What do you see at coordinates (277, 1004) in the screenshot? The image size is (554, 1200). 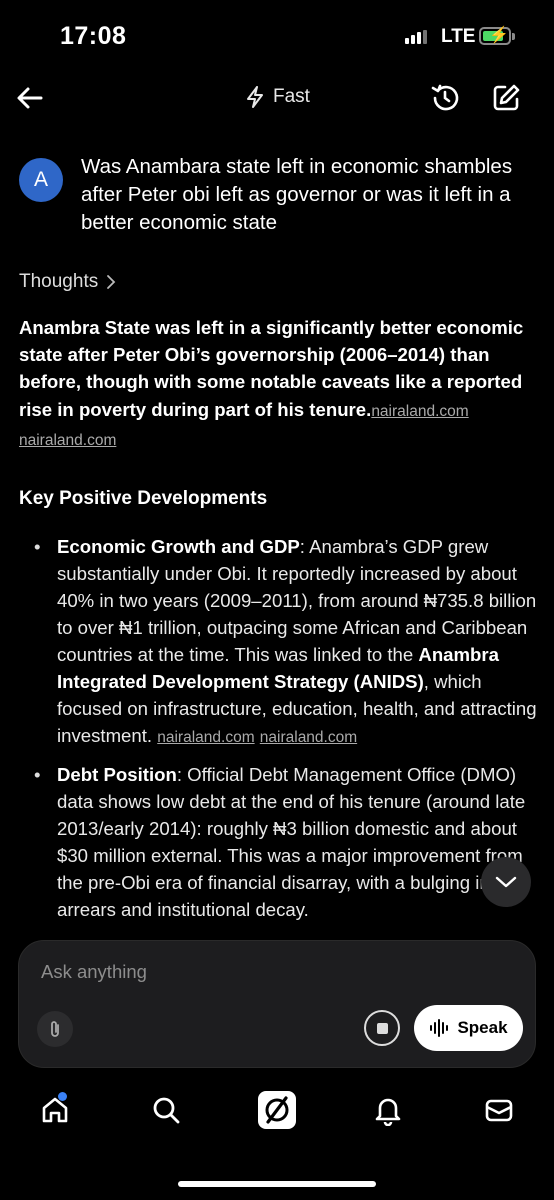 I see `composer: Ask anything Speak` at bounding box center [277, 1004].